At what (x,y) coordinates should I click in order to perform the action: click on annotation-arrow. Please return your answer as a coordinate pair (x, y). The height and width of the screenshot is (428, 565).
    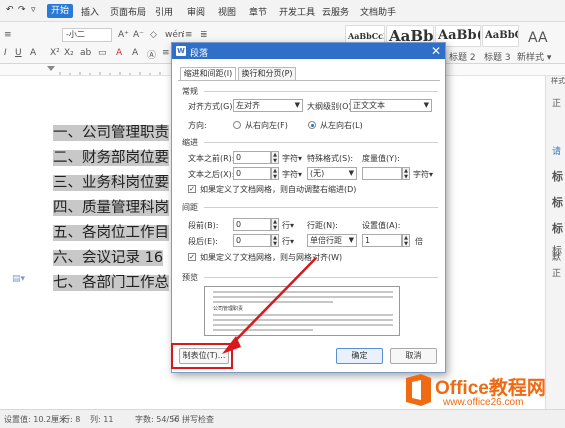
    Looking at the image, I should click on (269, 305).